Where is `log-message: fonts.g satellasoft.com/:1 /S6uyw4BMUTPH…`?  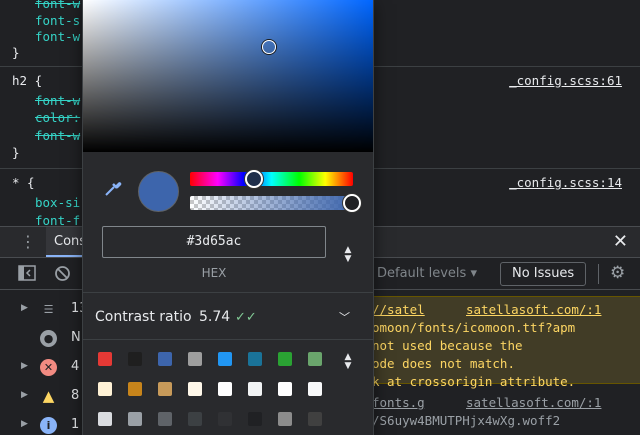
log-message: fonts.g satellasoft.com/:1 /S6uyw4BMUTPH… is located at coordinates (506, 412).